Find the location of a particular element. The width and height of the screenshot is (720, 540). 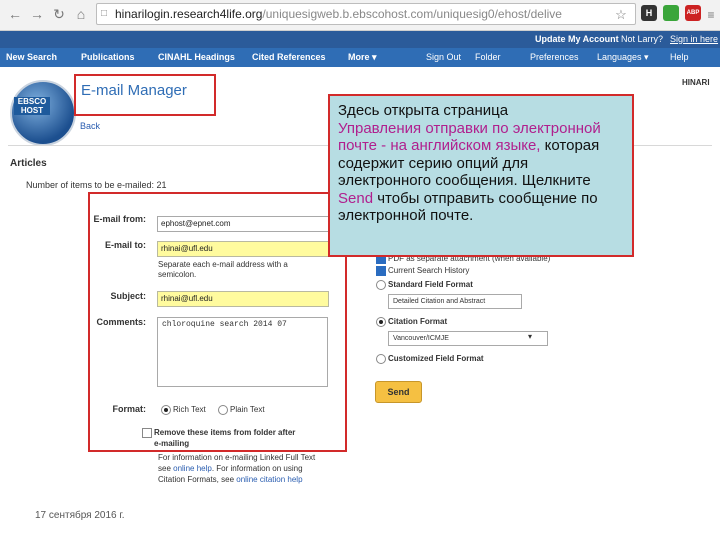

slide-date: 17 сентября 2016 г. is located at coordinates (80, 515).